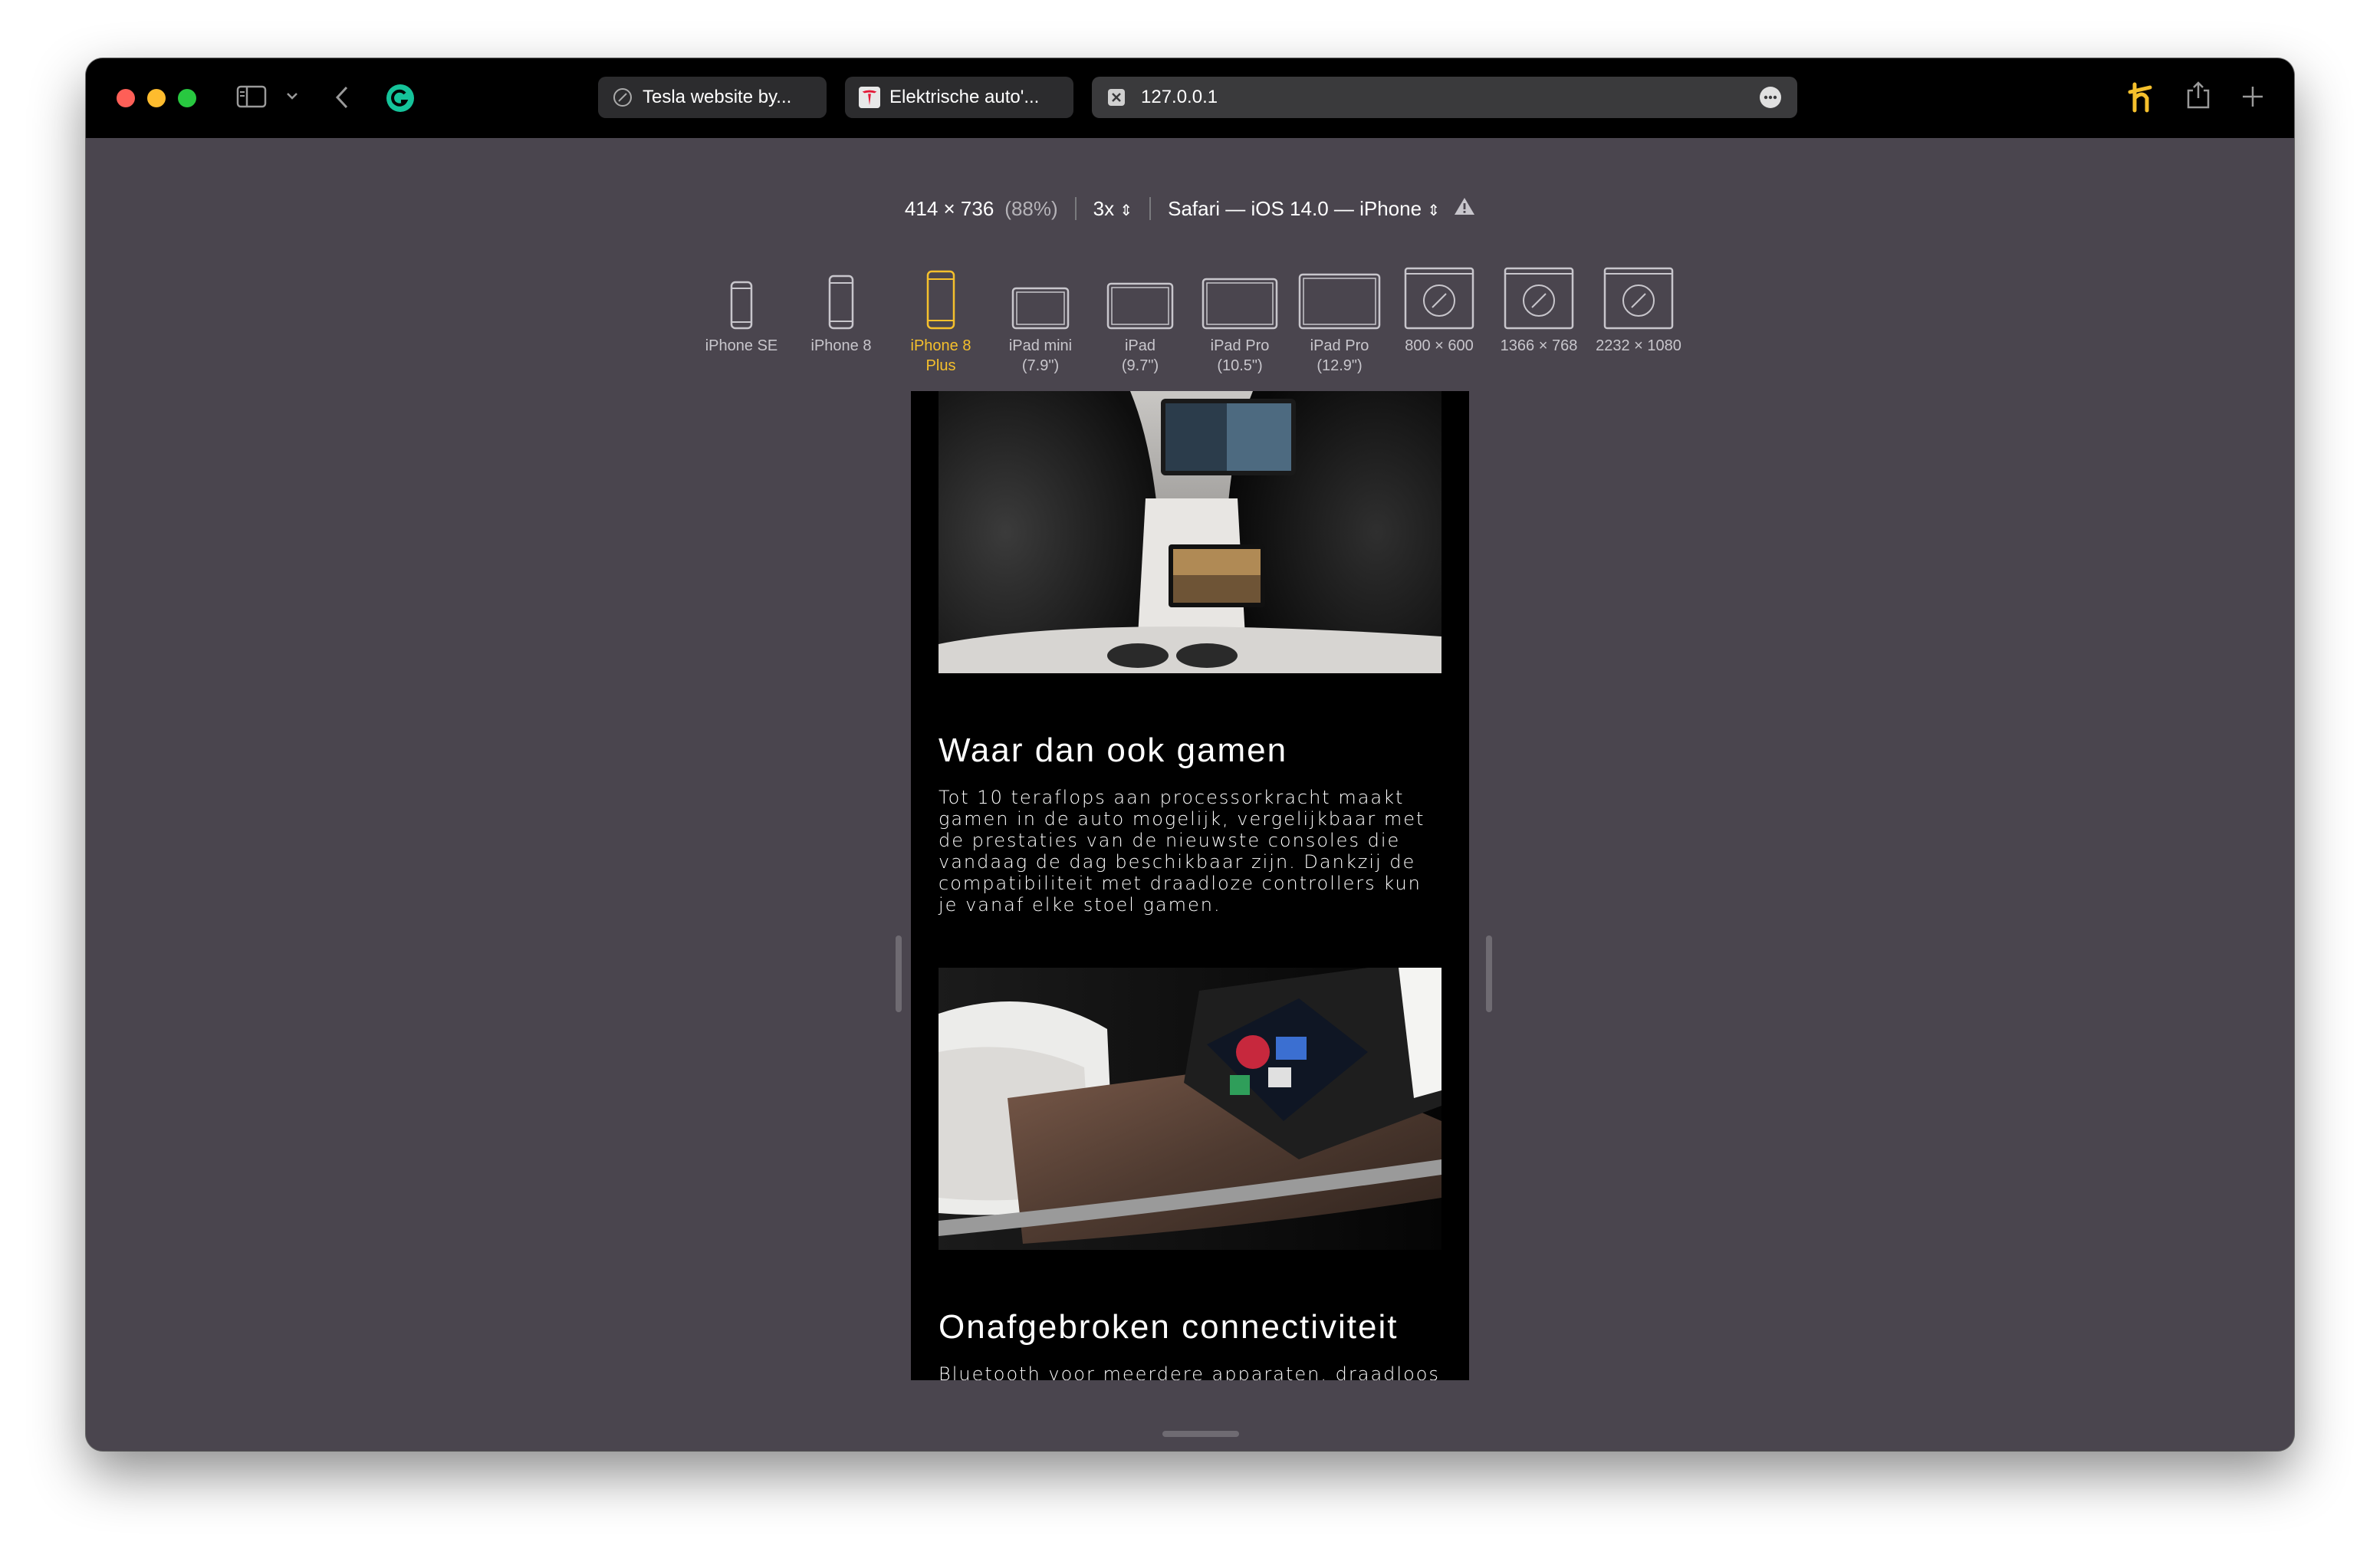 The height and width of the screenshot is (1552, 2380). Describe the element at coordinates (1114, 750) in the screenshot. I see `section-title: Waar dan ook gamen` at that location.